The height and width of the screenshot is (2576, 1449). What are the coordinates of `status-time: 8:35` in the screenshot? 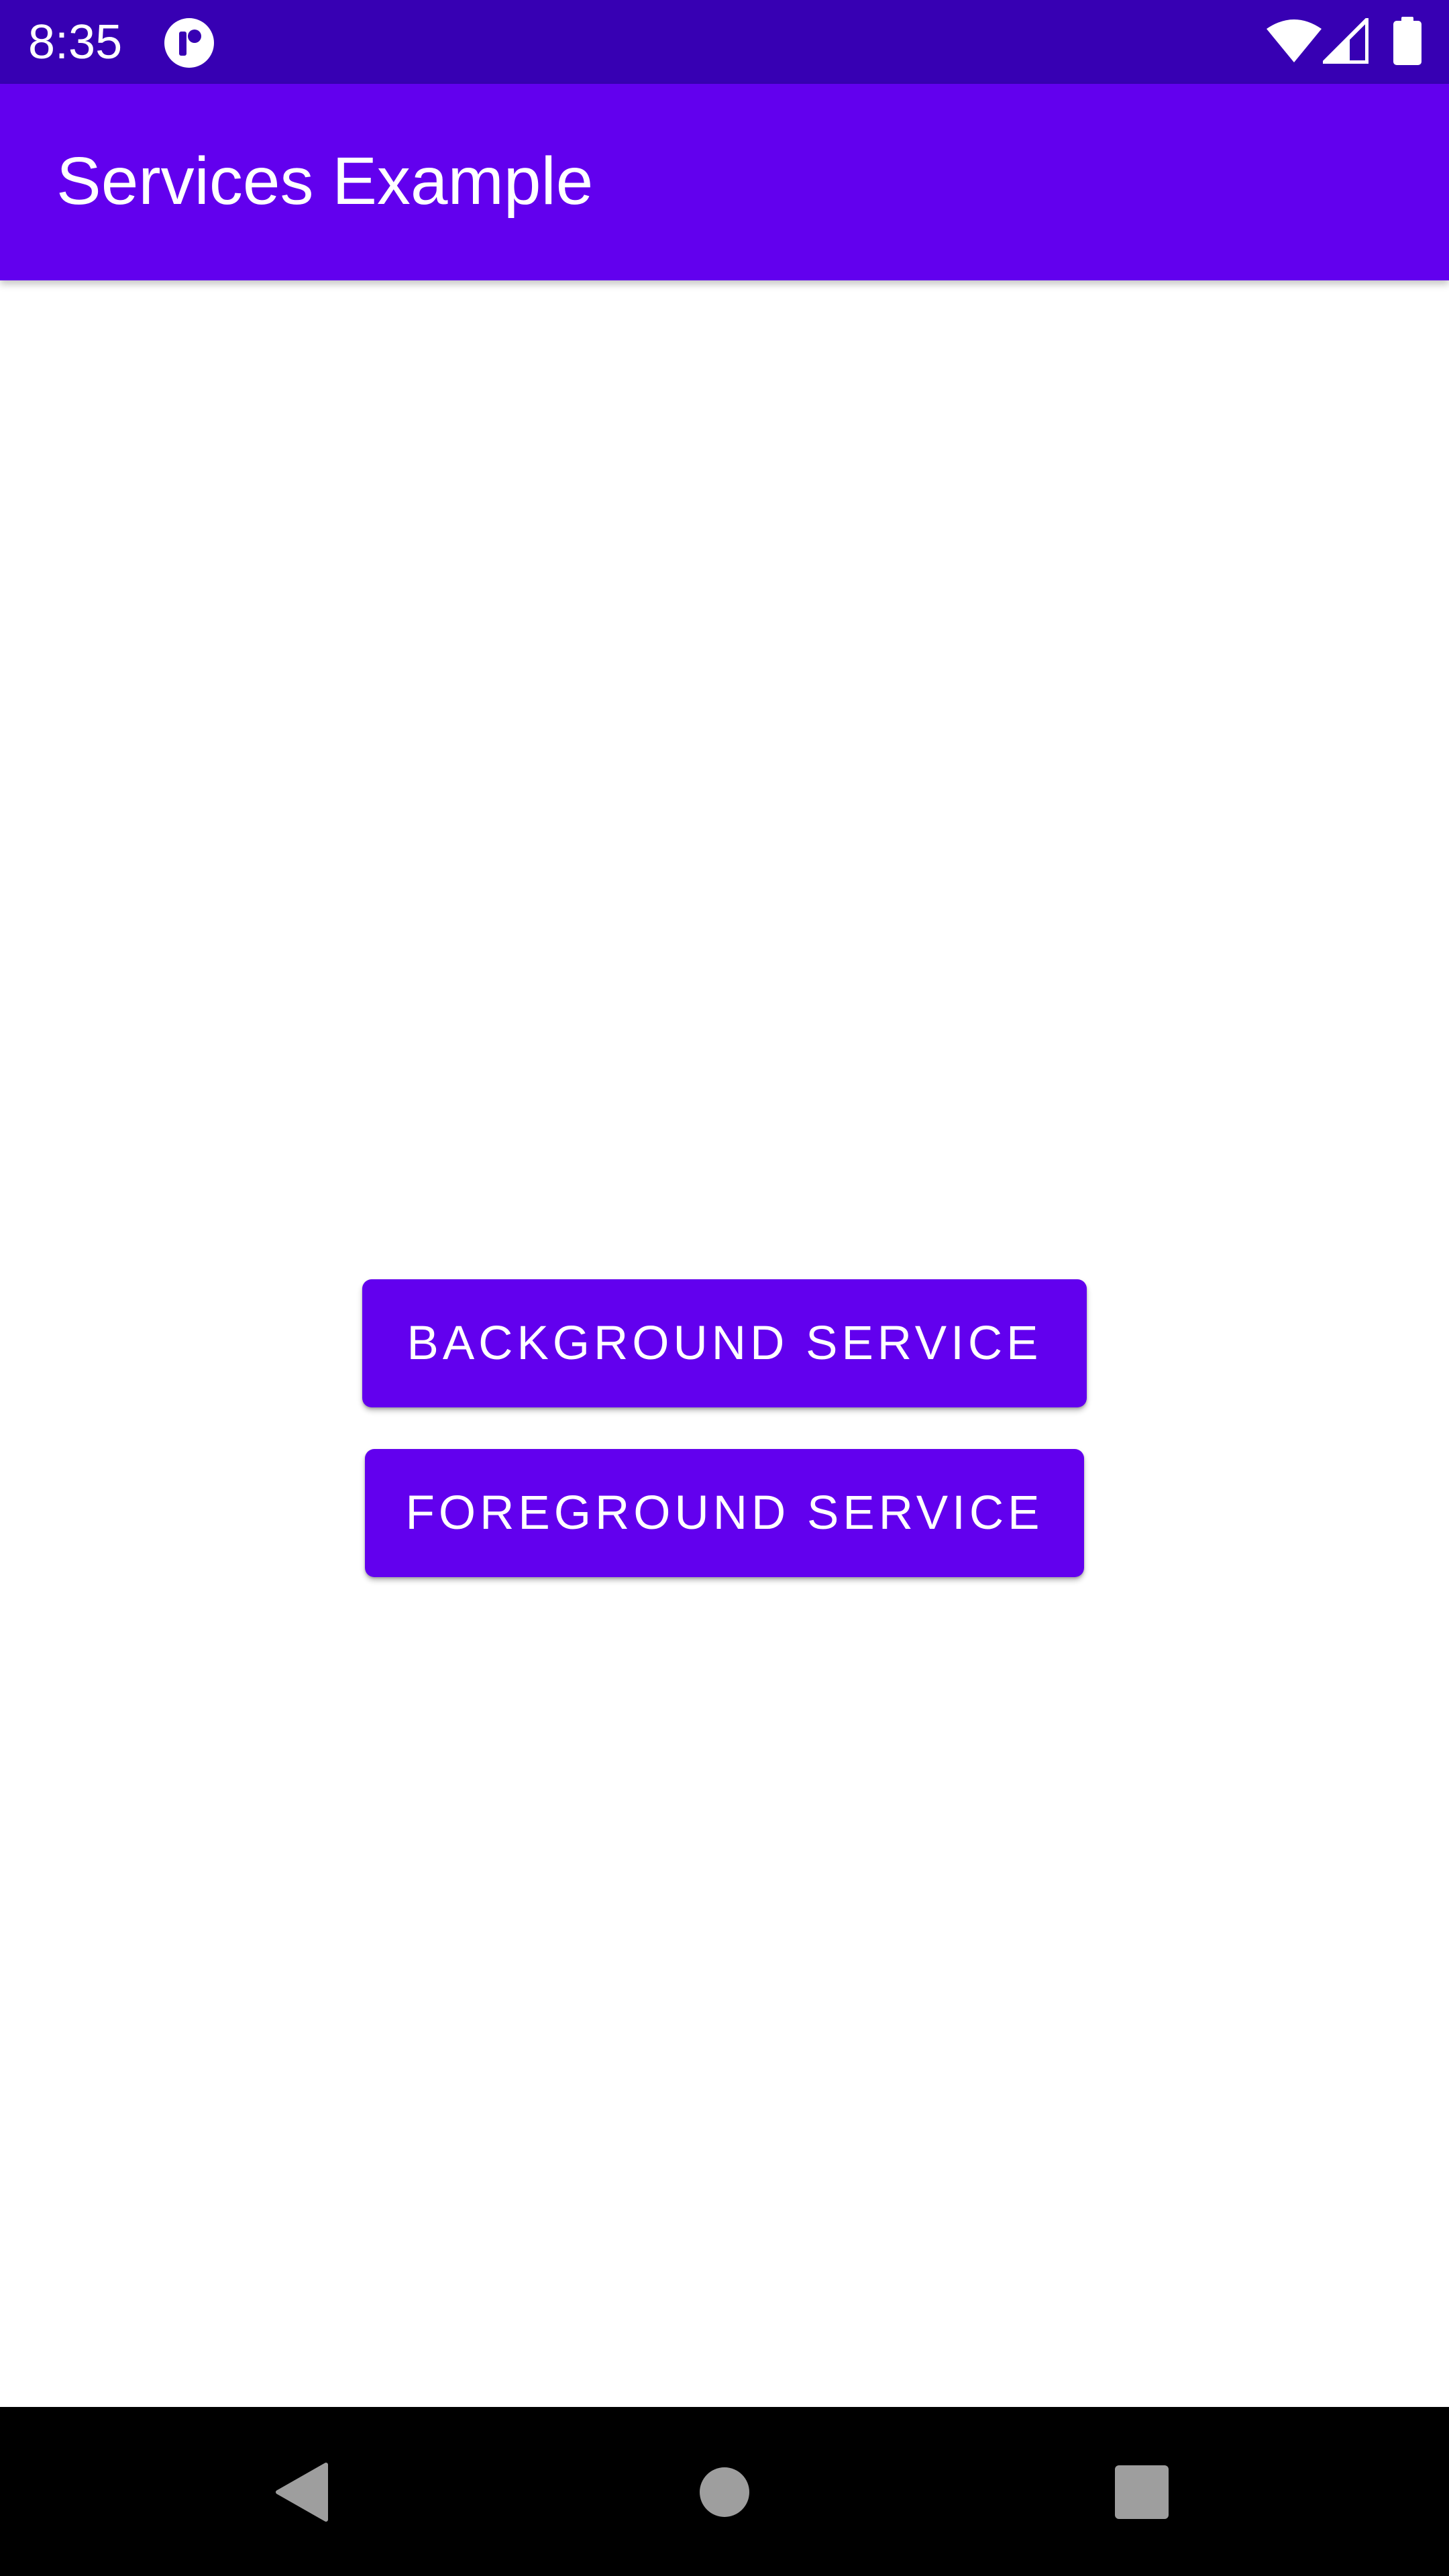 It's located at (75, 42).